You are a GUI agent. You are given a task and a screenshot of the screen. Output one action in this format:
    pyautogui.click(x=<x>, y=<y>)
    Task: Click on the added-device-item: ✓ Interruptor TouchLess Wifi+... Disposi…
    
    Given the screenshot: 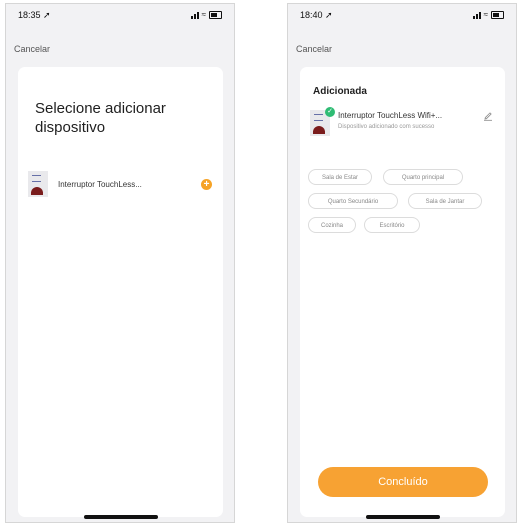 What is the action you would take?
    pyautogui.click(x=402, y=122)
    